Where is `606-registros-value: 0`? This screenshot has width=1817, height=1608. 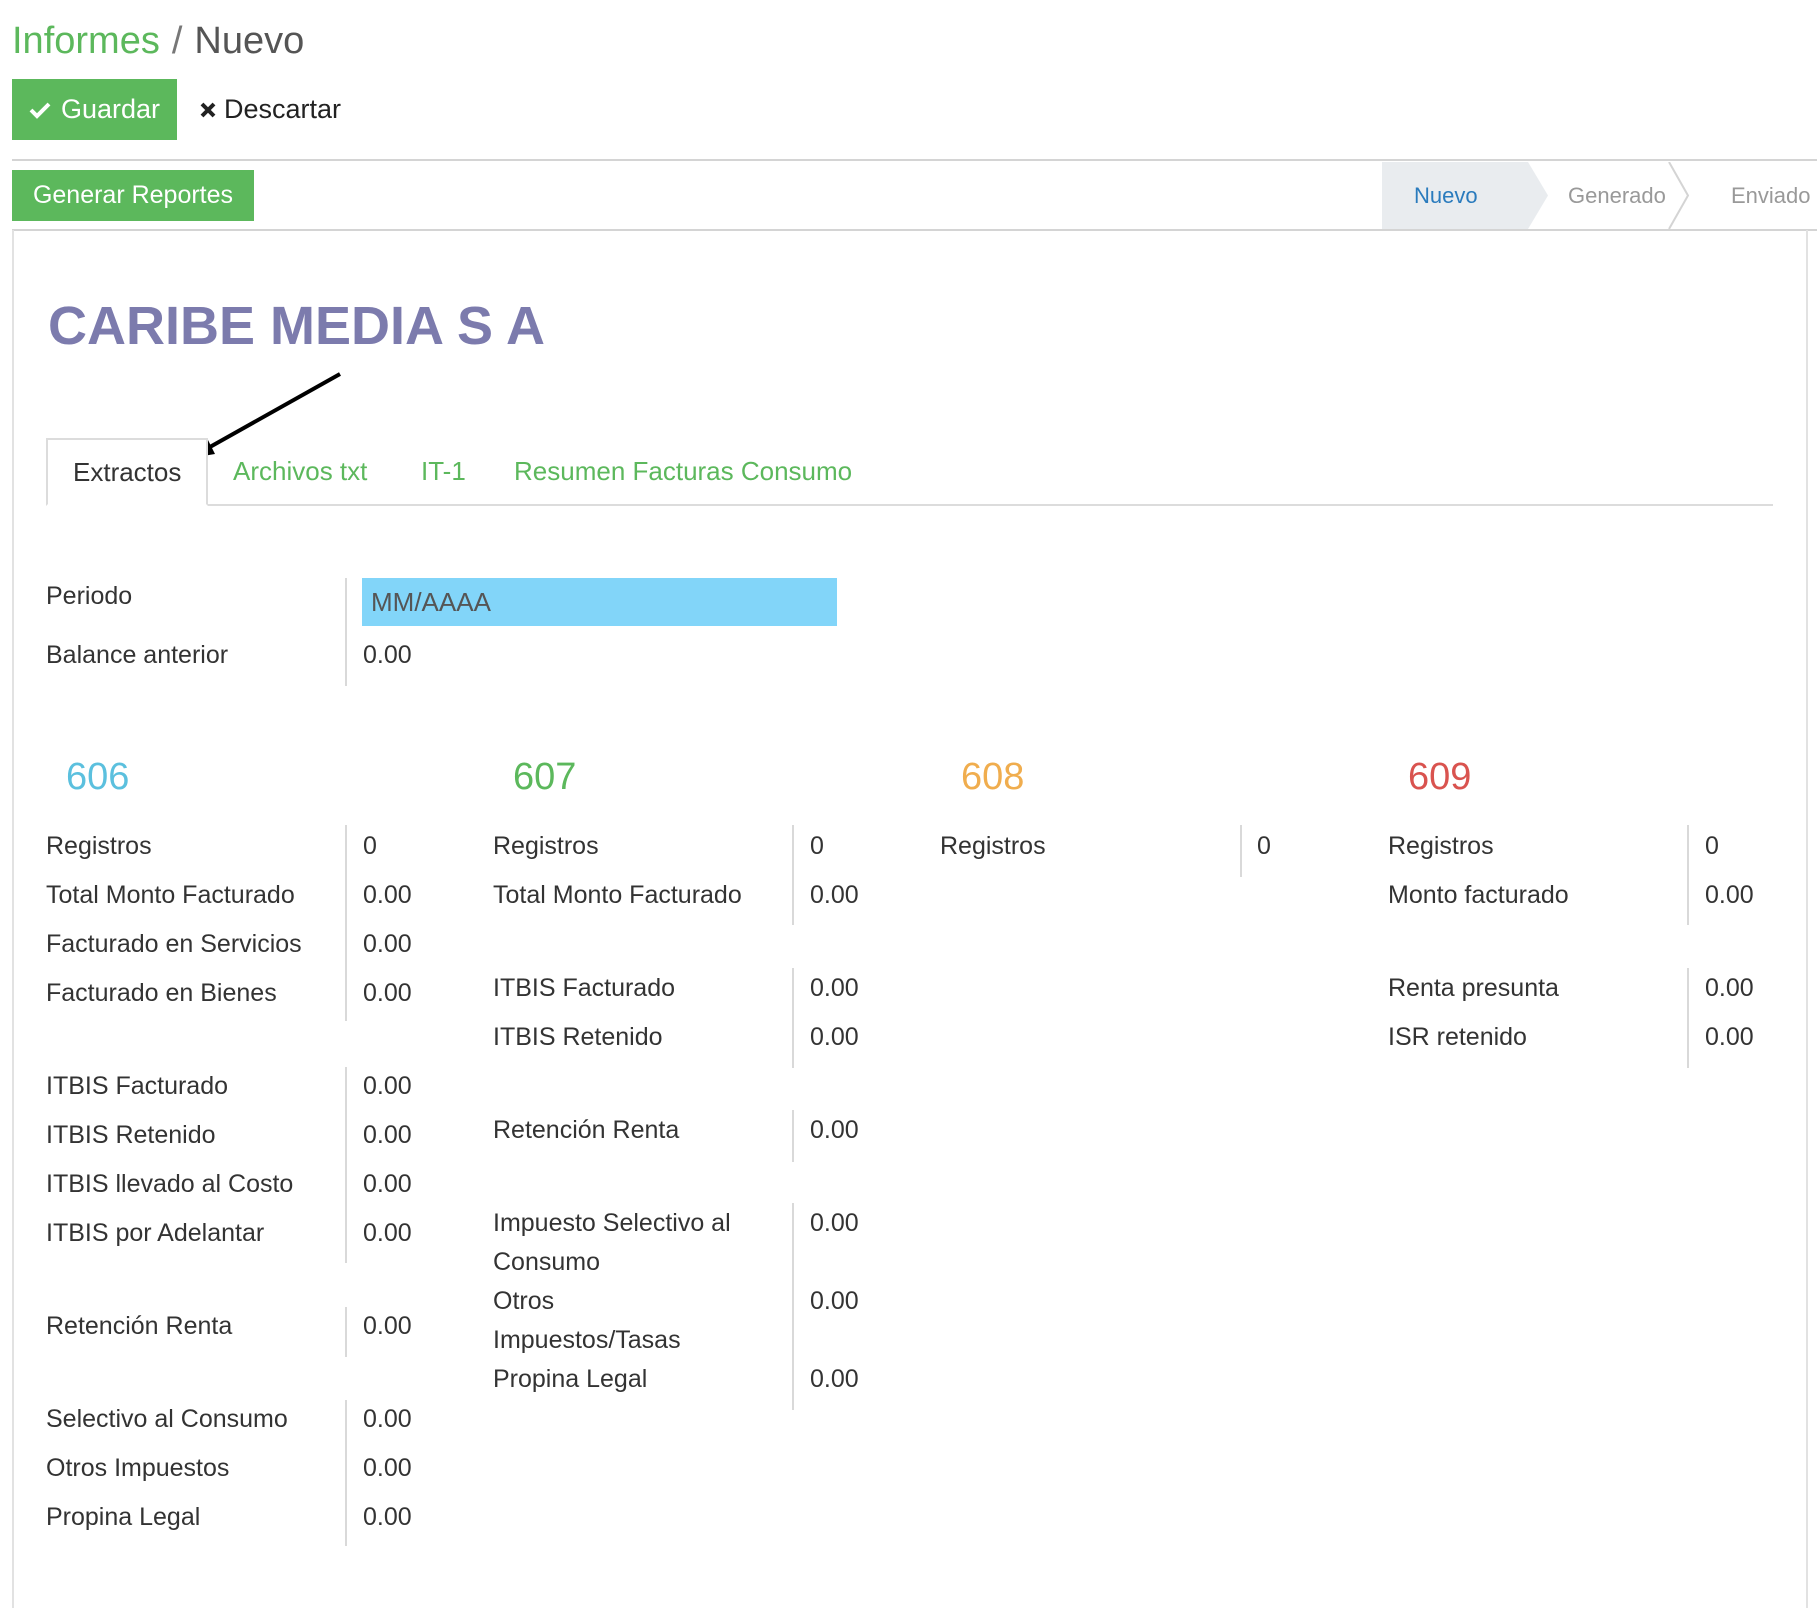
606-registros-value: 0 is located at coordinates (370, 846).